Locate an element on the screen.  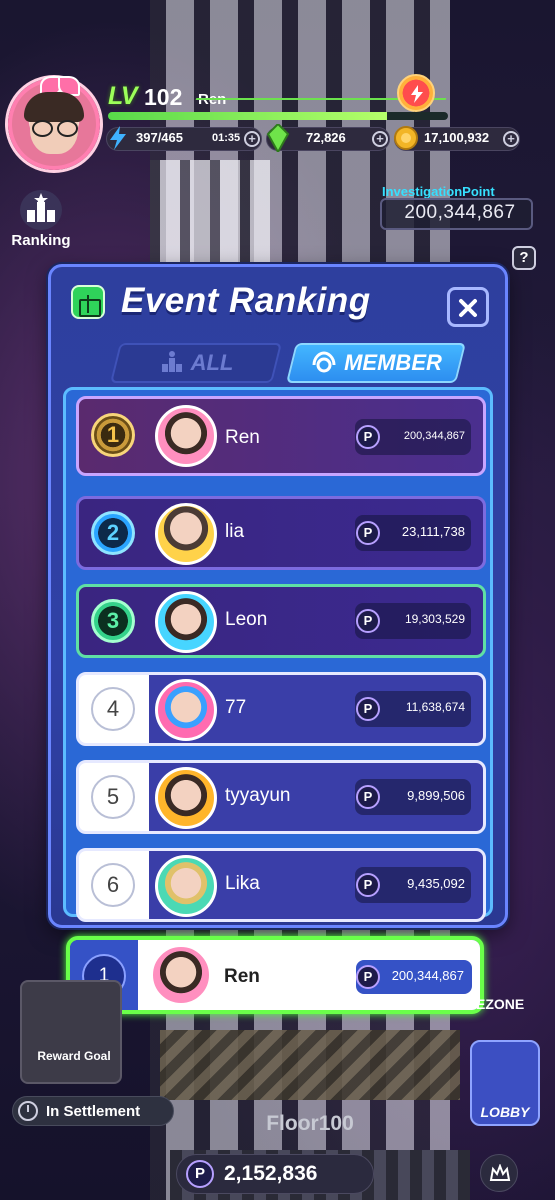
ranking-row: 5 tyyayun P 9,899,506 is located at coordinates (281, 797).